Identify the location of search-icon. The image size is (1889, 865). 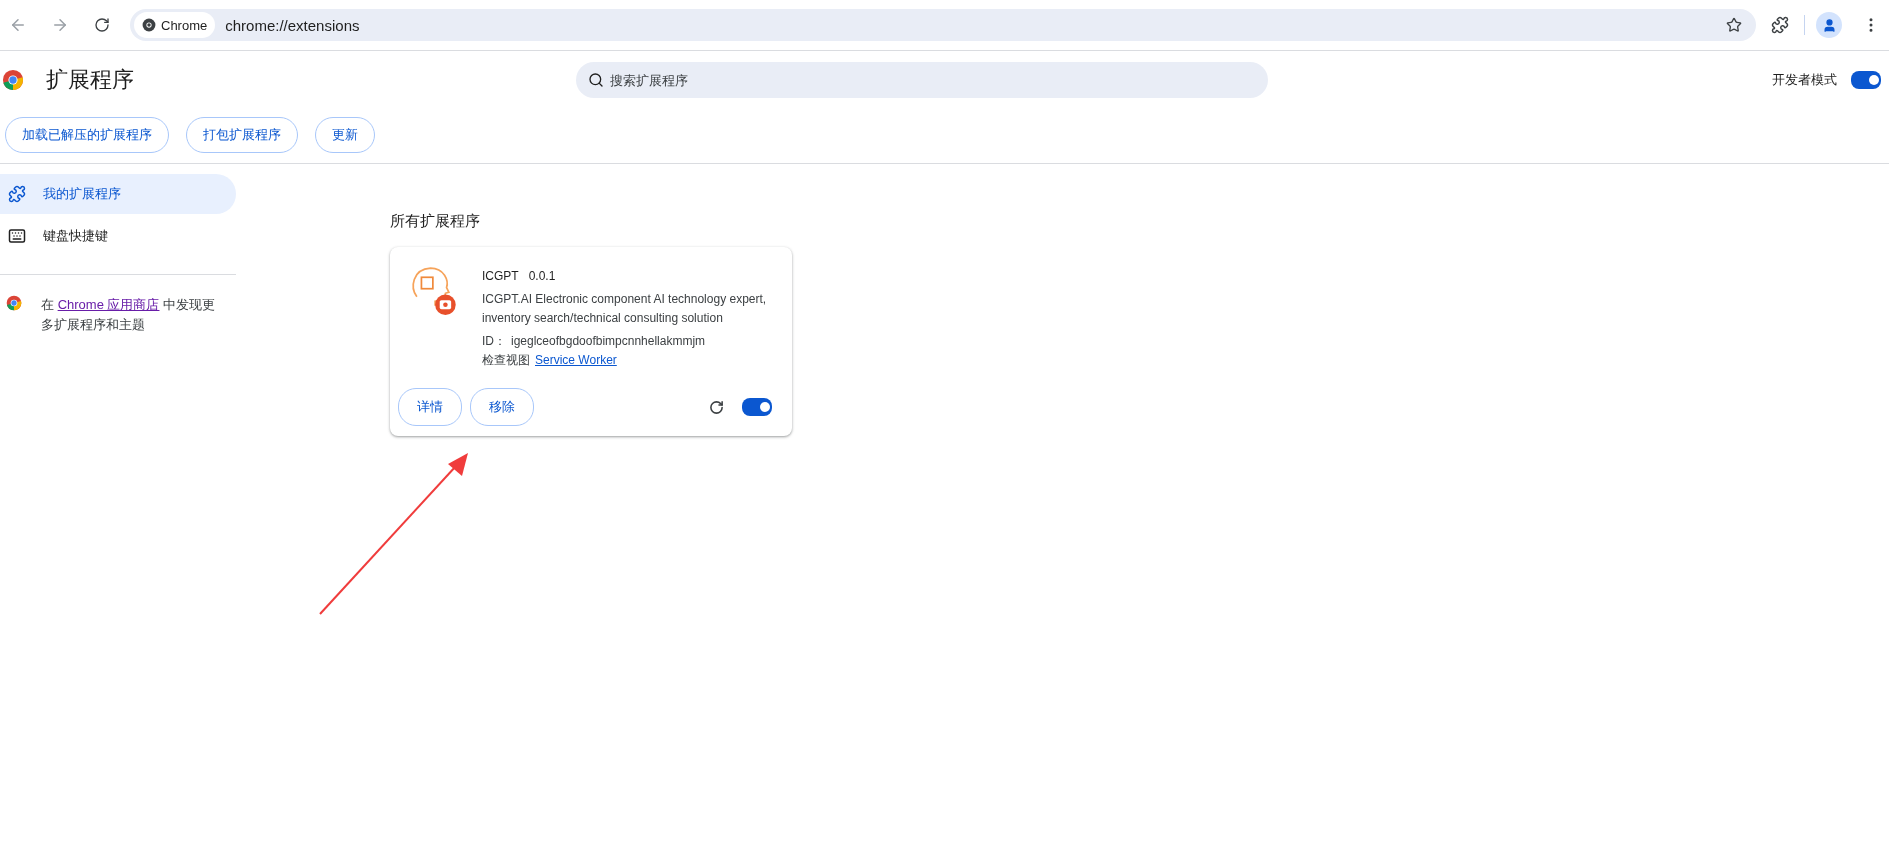
(596, 80).